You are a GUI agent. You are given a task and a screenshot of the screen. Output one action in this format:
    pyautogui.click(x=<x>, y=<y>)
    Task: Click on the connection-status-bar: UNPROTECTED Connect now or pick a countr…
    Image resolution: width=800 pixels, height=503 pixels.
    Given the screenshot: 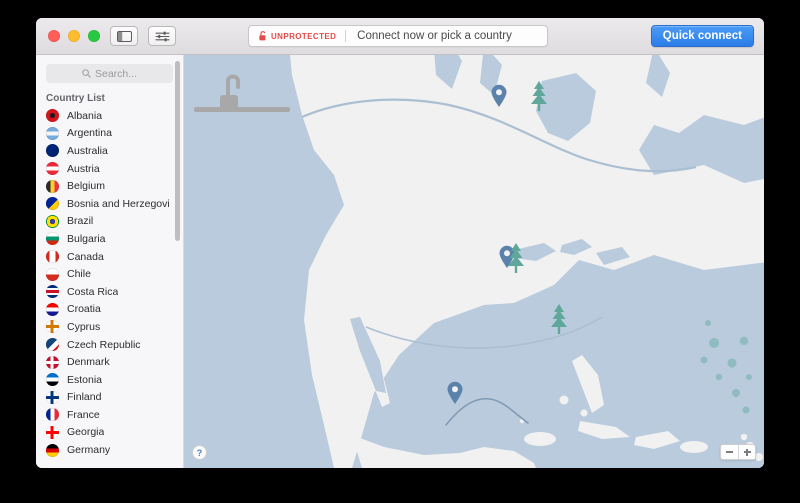 What is the action you would take?
    pyautogui.click(x=398, y=36)
    